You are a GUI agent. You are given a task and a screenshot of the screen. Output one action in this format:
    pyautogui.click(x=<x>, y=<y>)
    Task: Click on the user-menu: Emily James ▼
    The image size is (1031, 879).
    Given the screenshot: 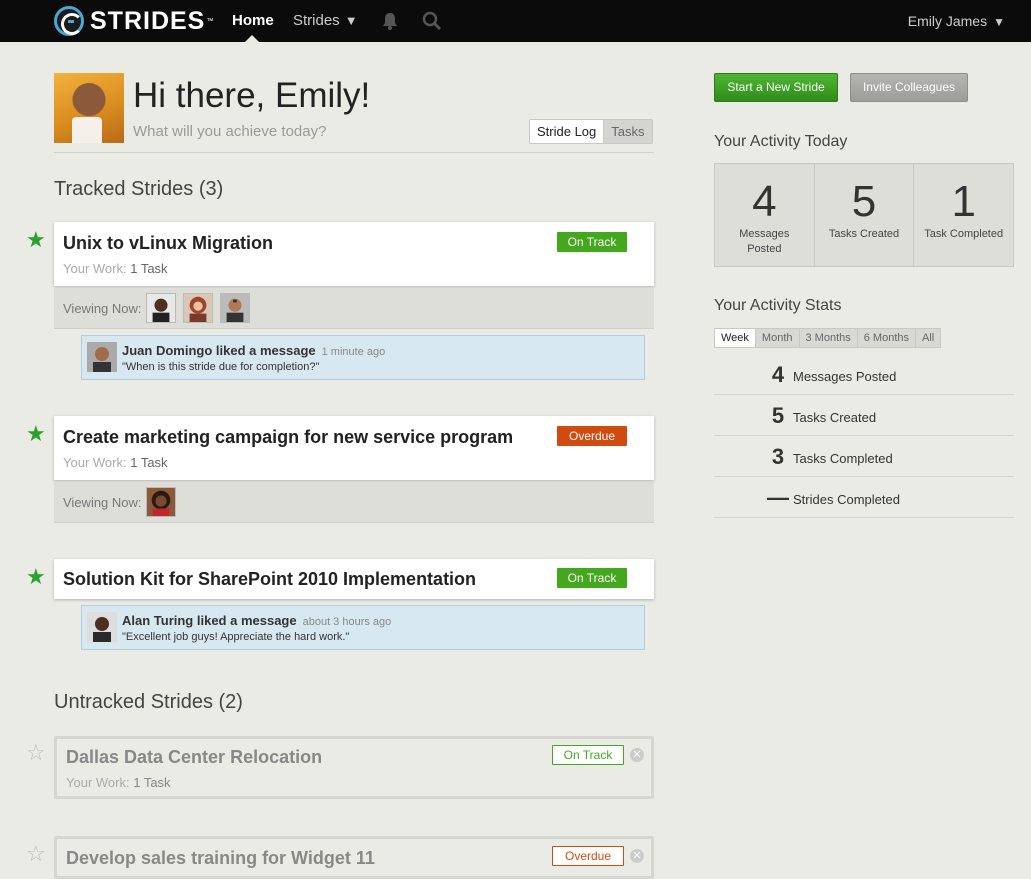 What is the action you would take?
    pyautogui.click(x=956, y=21)
    